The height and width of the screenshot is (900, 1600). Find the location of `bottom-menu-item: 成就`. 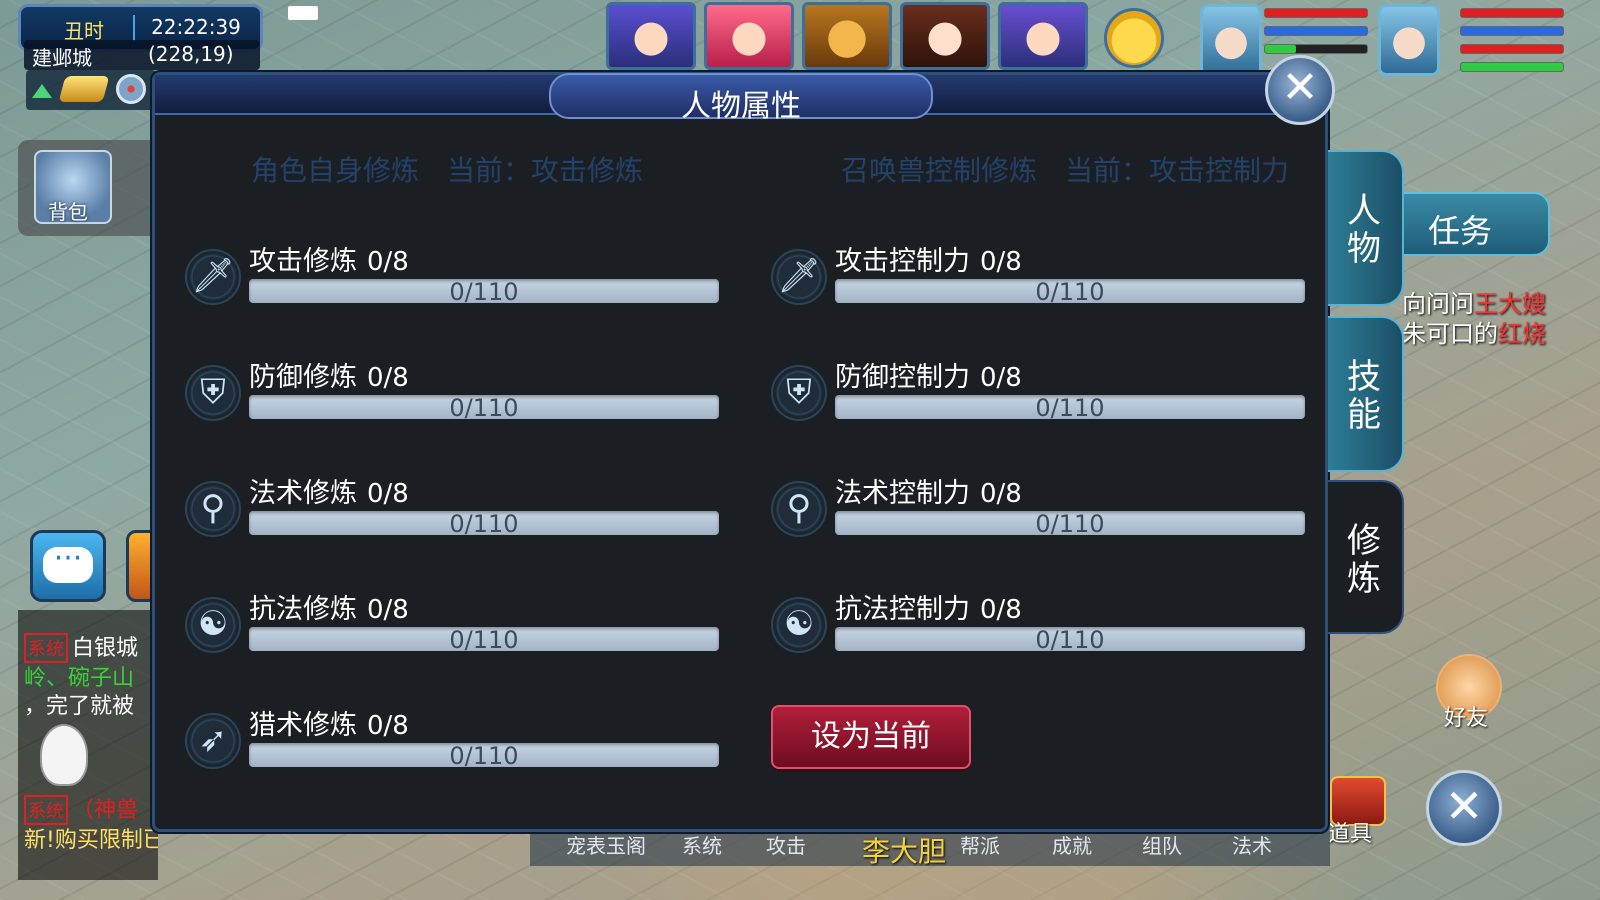

bottom-menu-item: 成就 is located at coordinates (1072, 844).